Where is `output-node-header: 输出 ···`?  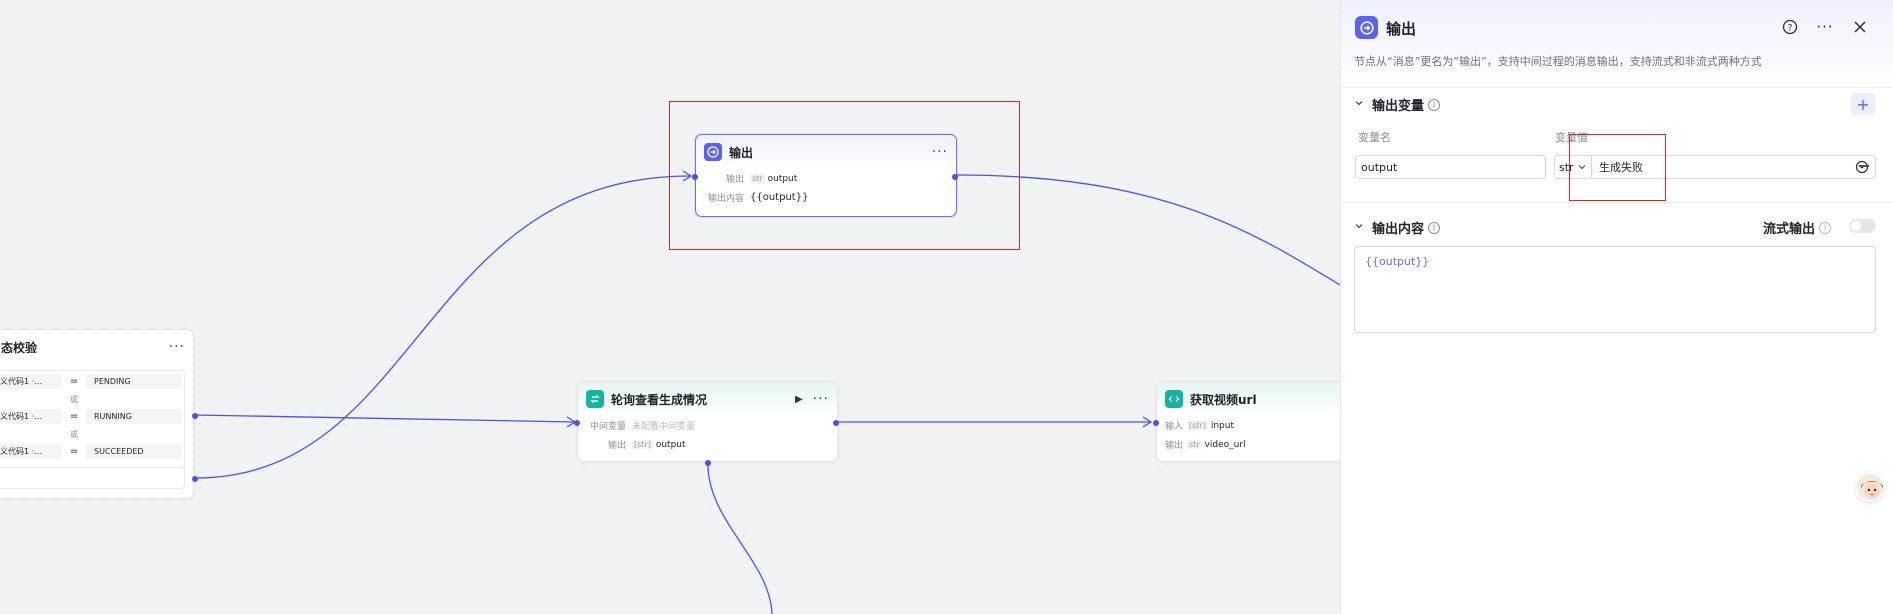 output-node-header: 输出 ··· is located at coordinates (826, 152).